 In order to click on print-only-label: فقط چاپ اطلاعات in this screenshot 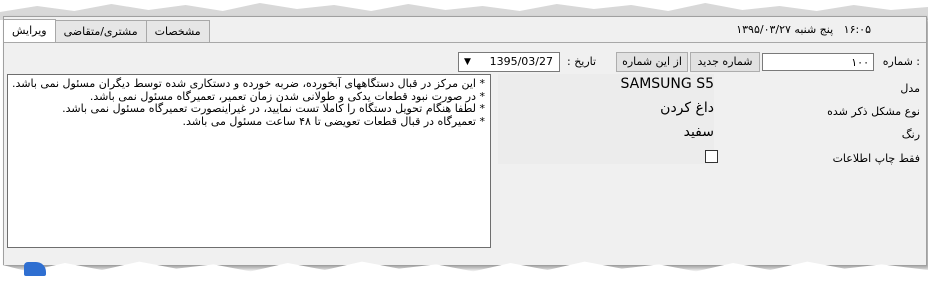, I will do `click(876, 158)`.